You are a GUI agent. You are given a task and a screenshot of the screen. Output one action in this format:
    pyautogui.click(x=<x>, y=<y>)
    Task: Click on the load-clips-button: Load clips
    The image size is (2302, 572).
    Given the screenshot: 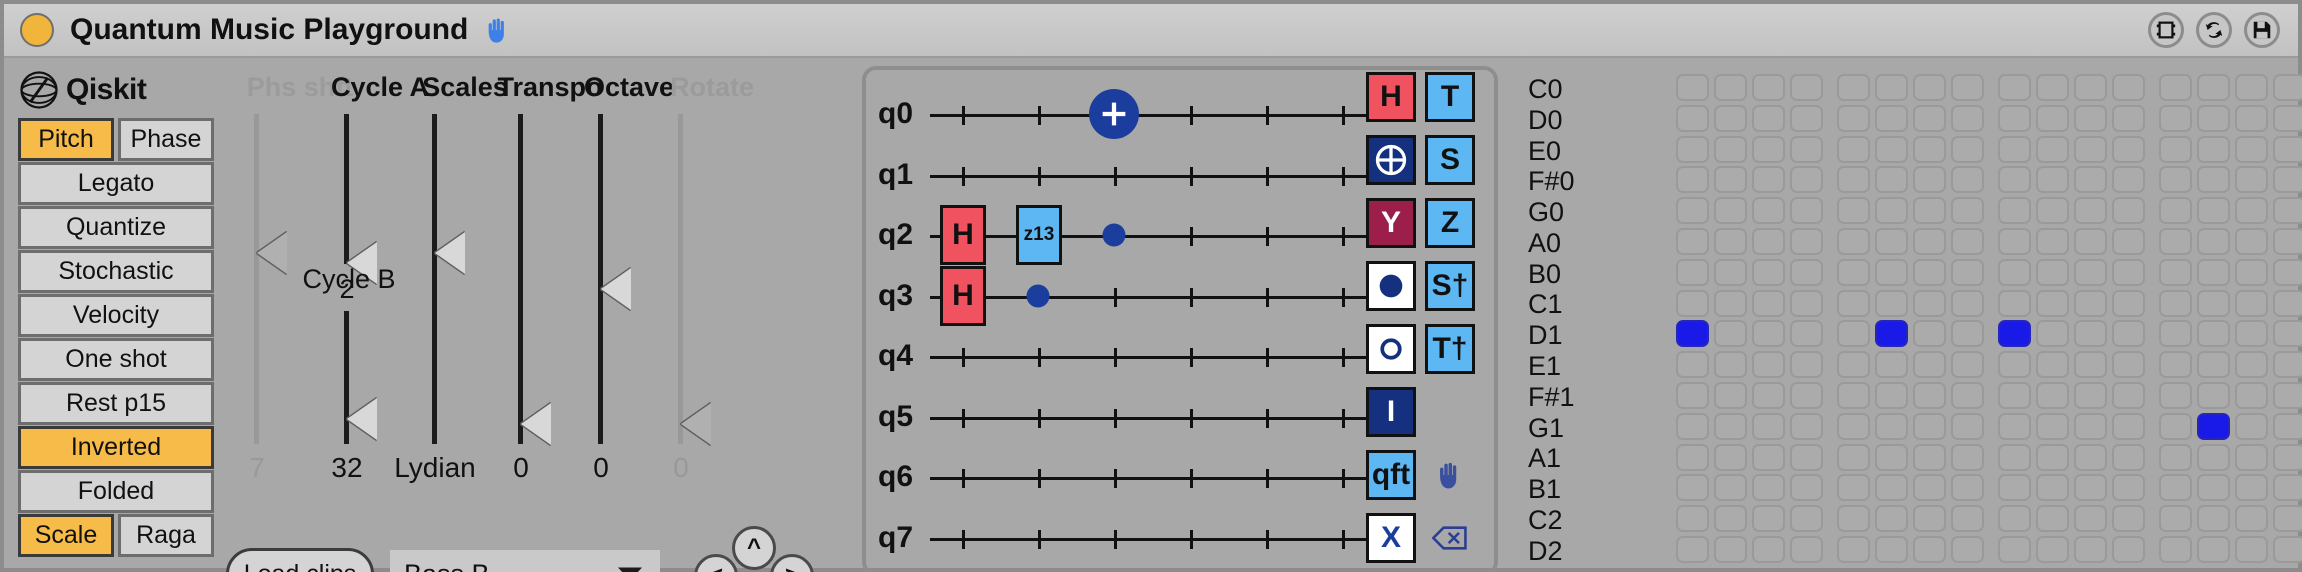 What is the action you would take?
    pyautogui.click(x=300, y=560)
    